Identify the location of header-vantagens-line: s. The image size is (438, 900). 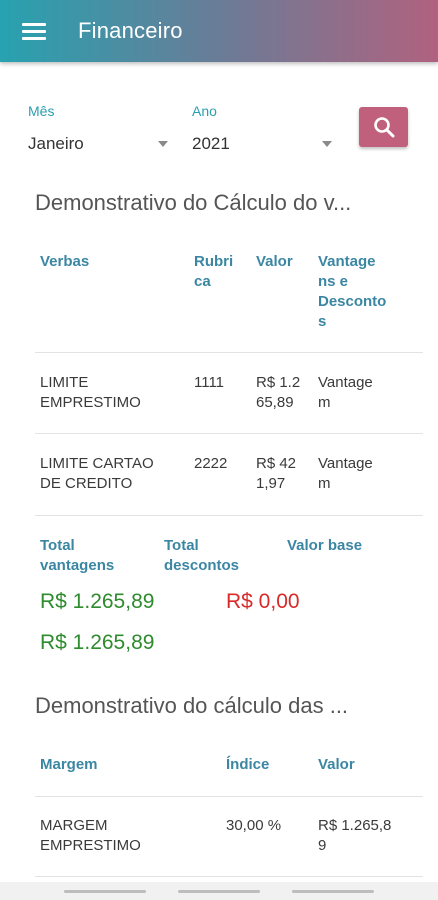
(322, 321).